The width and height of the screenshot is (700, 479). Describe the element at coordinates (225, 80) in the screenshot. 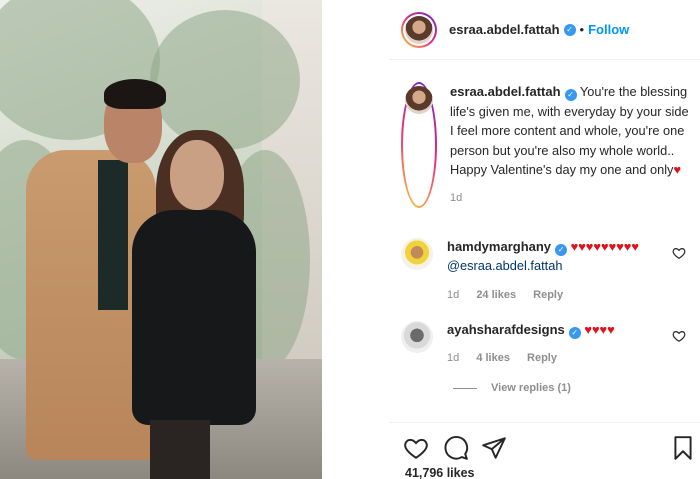

I see `photo-foliage` at that location.